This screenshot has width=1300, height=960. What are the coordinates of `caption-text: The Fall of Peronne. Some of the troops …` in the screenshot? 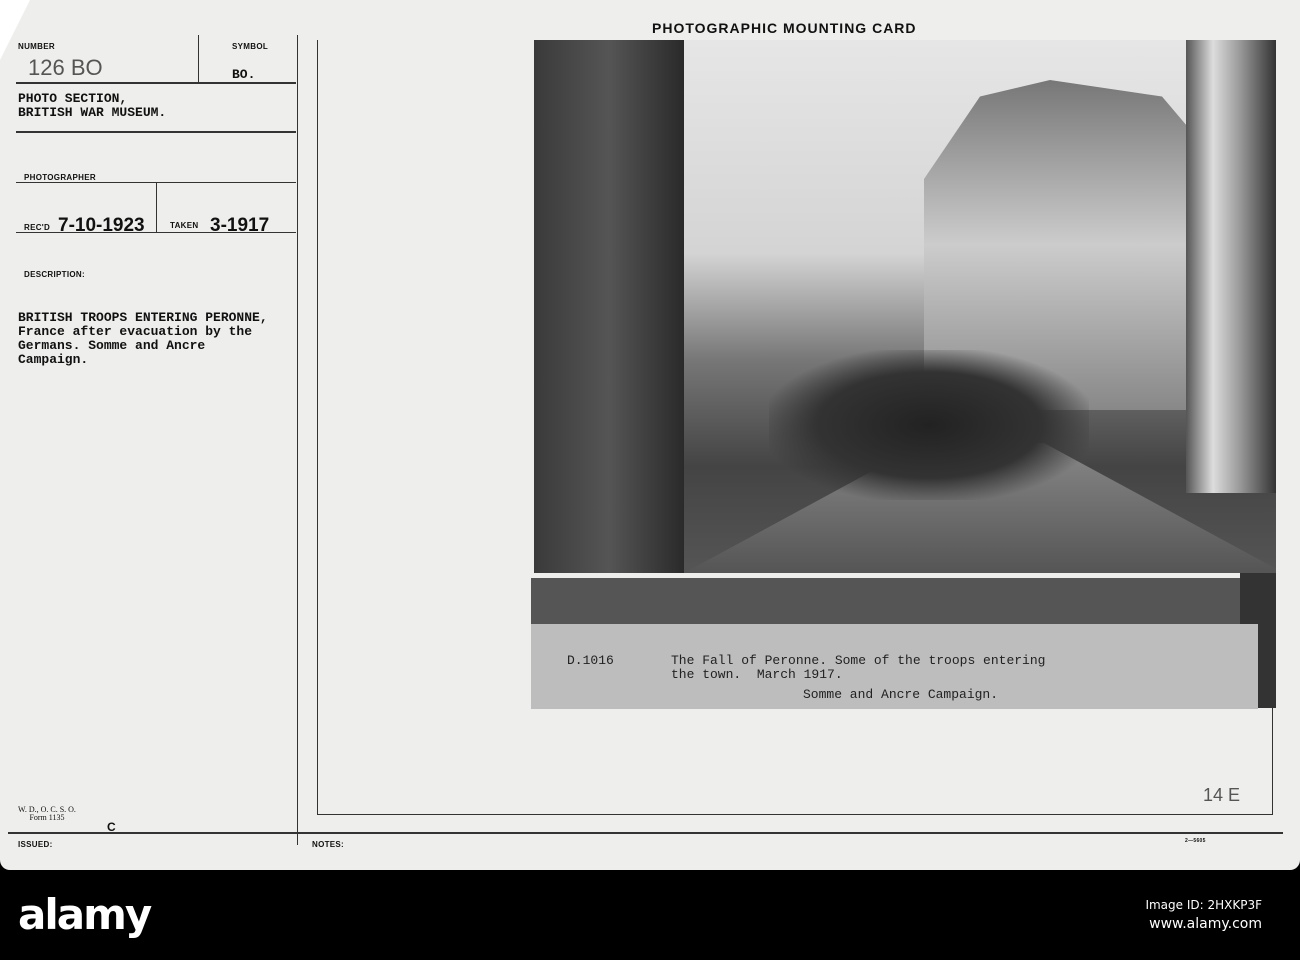 It's located at (858, 667).